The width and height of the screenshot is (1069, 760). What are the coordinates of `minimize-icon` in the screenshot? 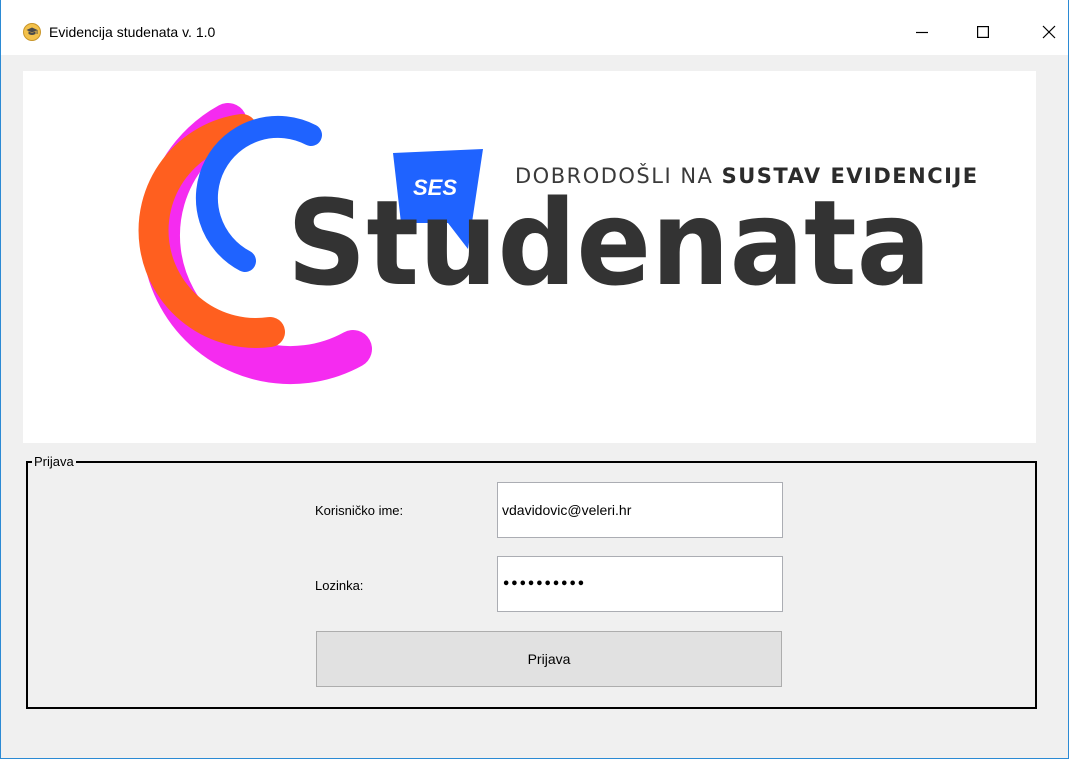 It's located at (922, 32).